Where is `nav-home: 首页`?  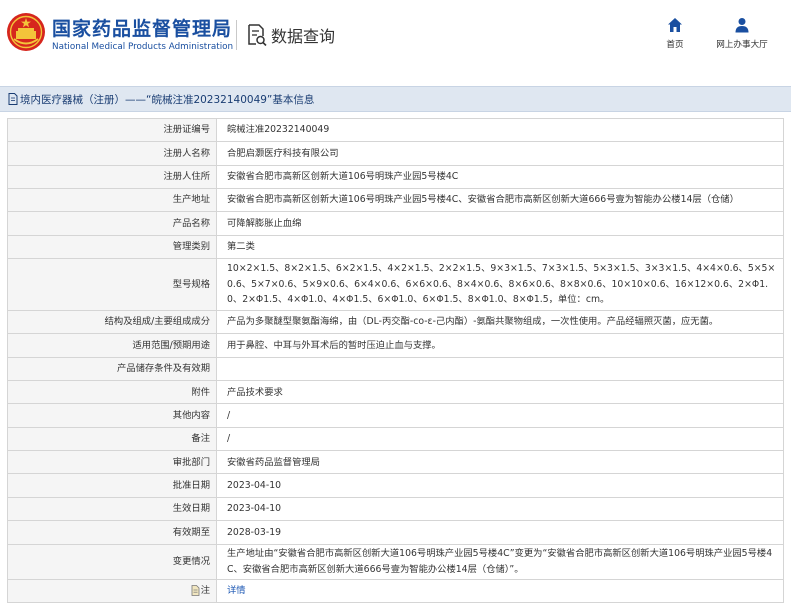 nav-home: 首页 is located at coordinates (675, 33).